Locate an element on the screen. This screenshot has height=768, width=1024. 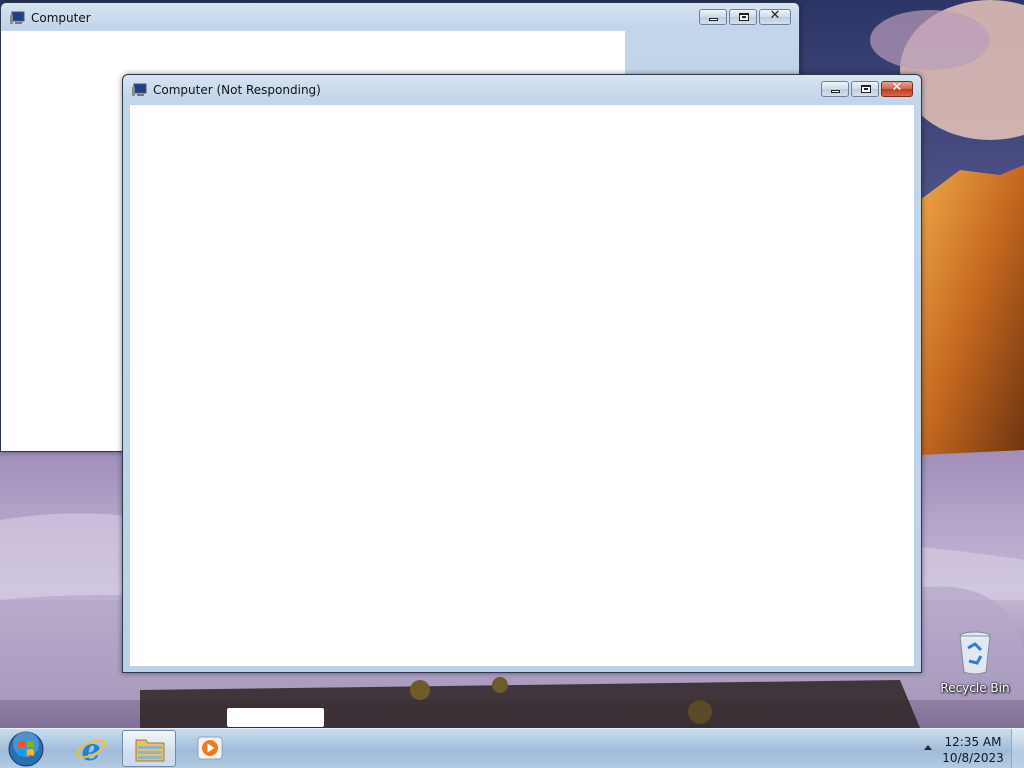
windows-start-orb-icon is located at coordinates (26, 749).